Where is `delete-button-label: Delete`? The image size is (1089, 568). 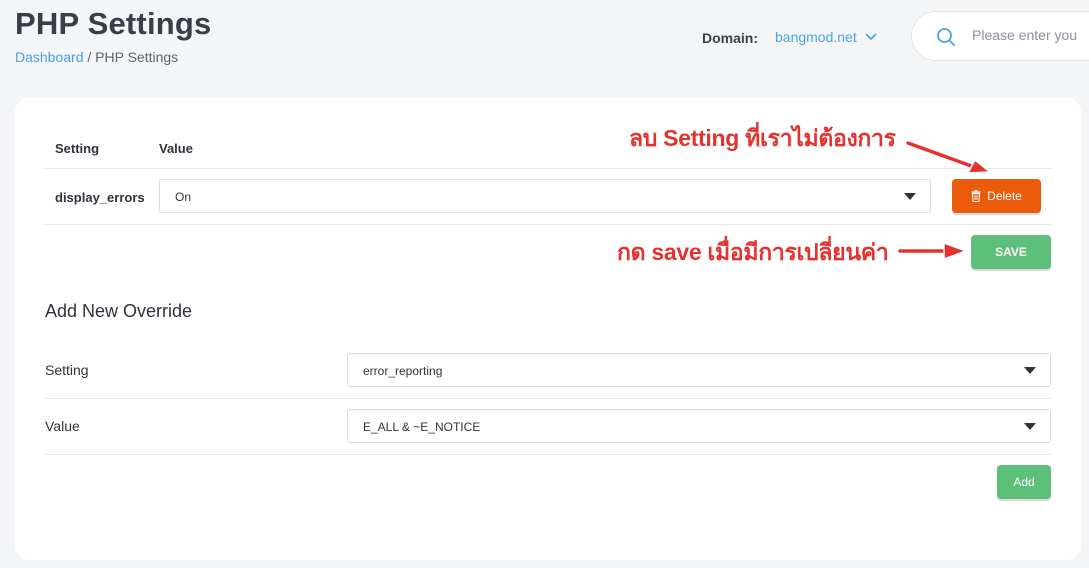
delete-button-label: Delete is located at coordinates (1004, 196).